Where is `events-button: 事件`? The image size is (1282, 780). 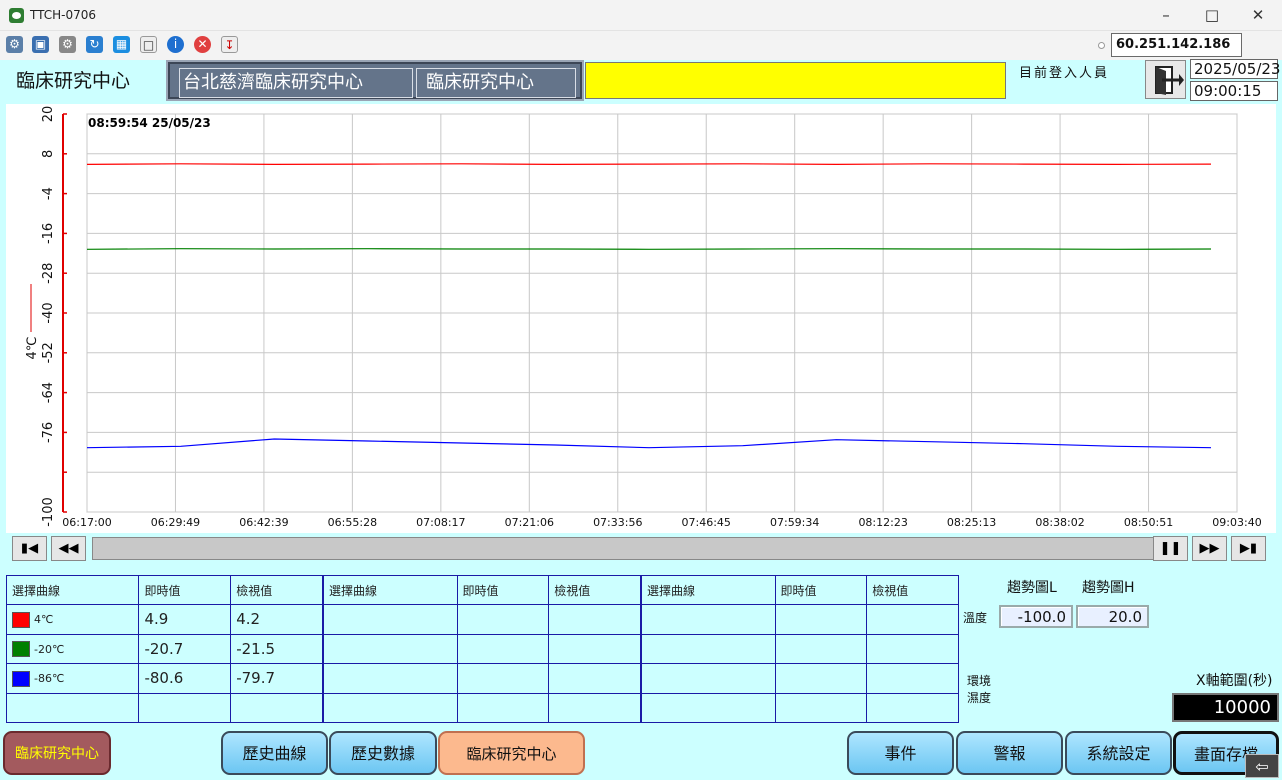 events-button: 事件 is located at coordinates (900, 753).